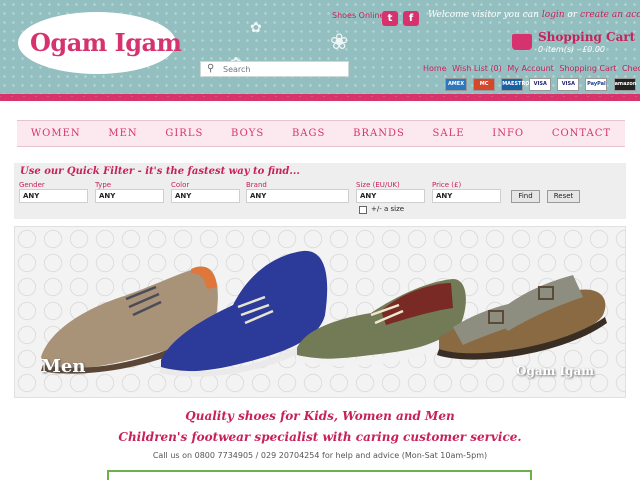  I want to click on login-link: login, so click(553, 15).